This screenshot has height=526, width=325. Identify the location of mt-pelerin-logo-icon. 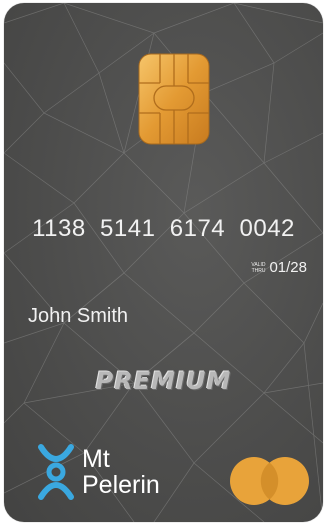
(56, 472).